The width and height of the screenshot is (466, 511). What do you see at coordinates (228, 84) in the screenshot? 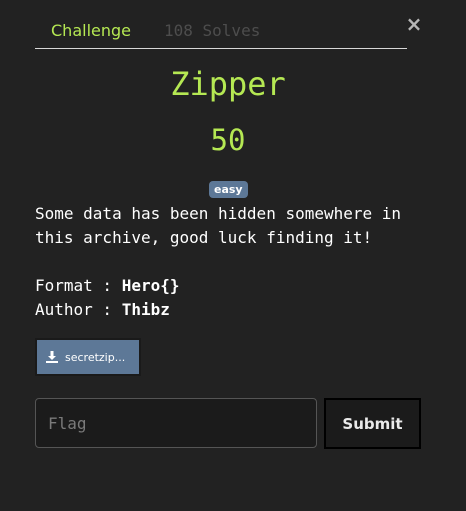
I see `challenge-title: Zipper` at bounding box center [228, 84].